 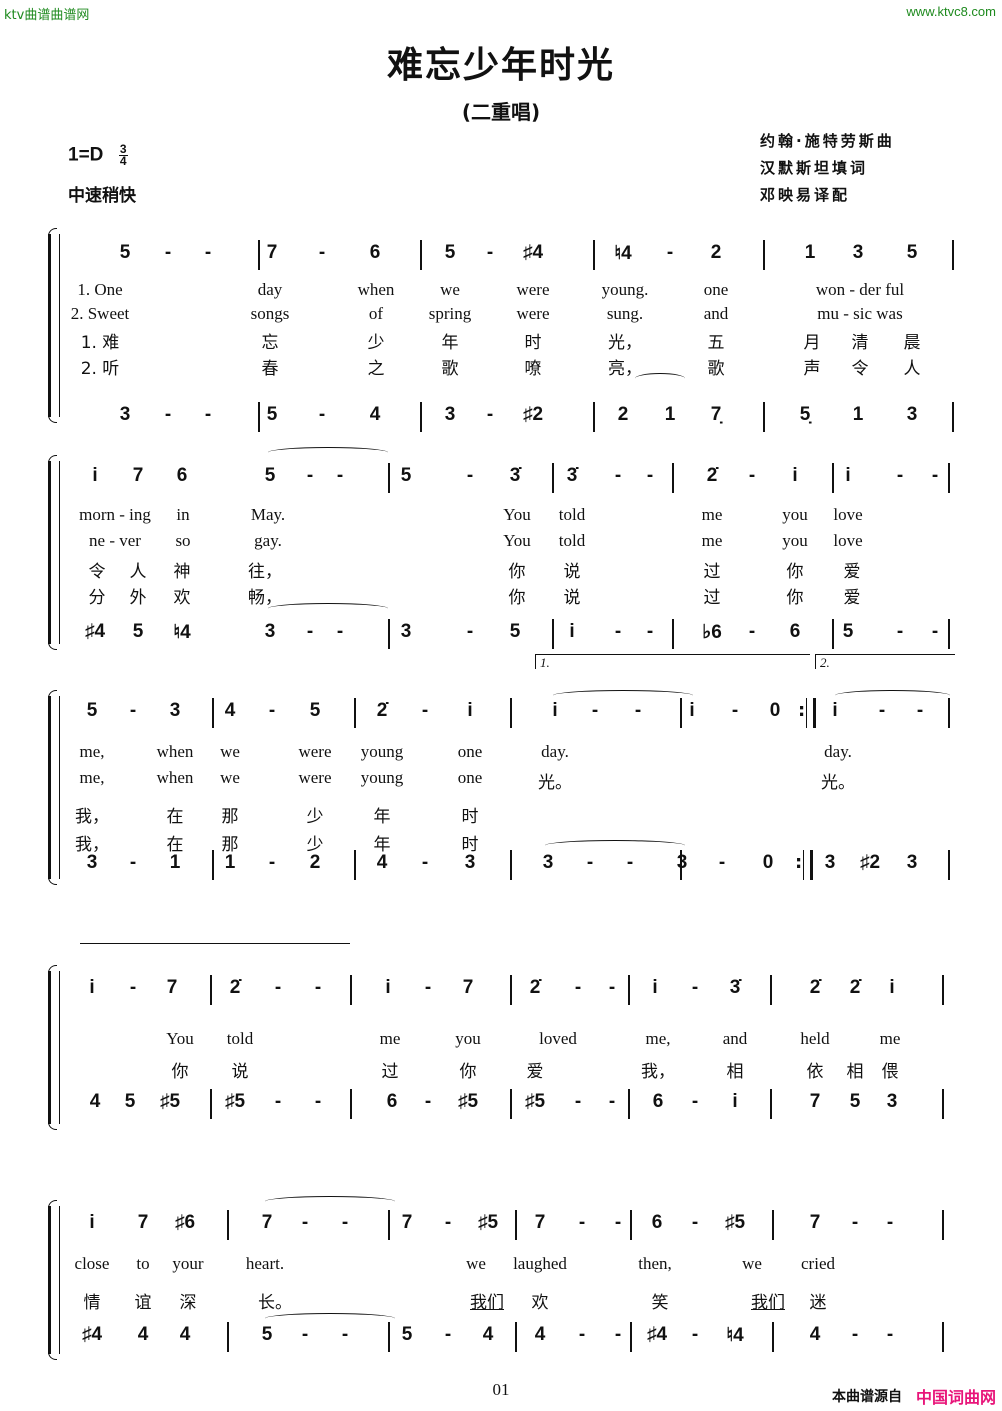 I want to click on chinese-lyric-verse1: 月, so click(x=812, y=343).